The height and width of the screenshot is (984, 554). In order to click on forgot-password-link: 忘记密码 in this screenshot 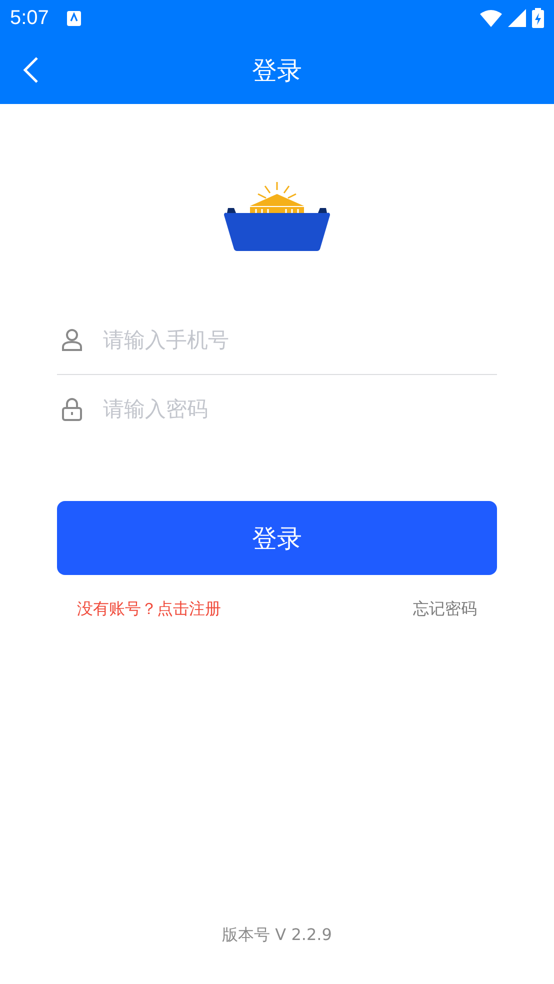, I will do `click(445, 609)`.